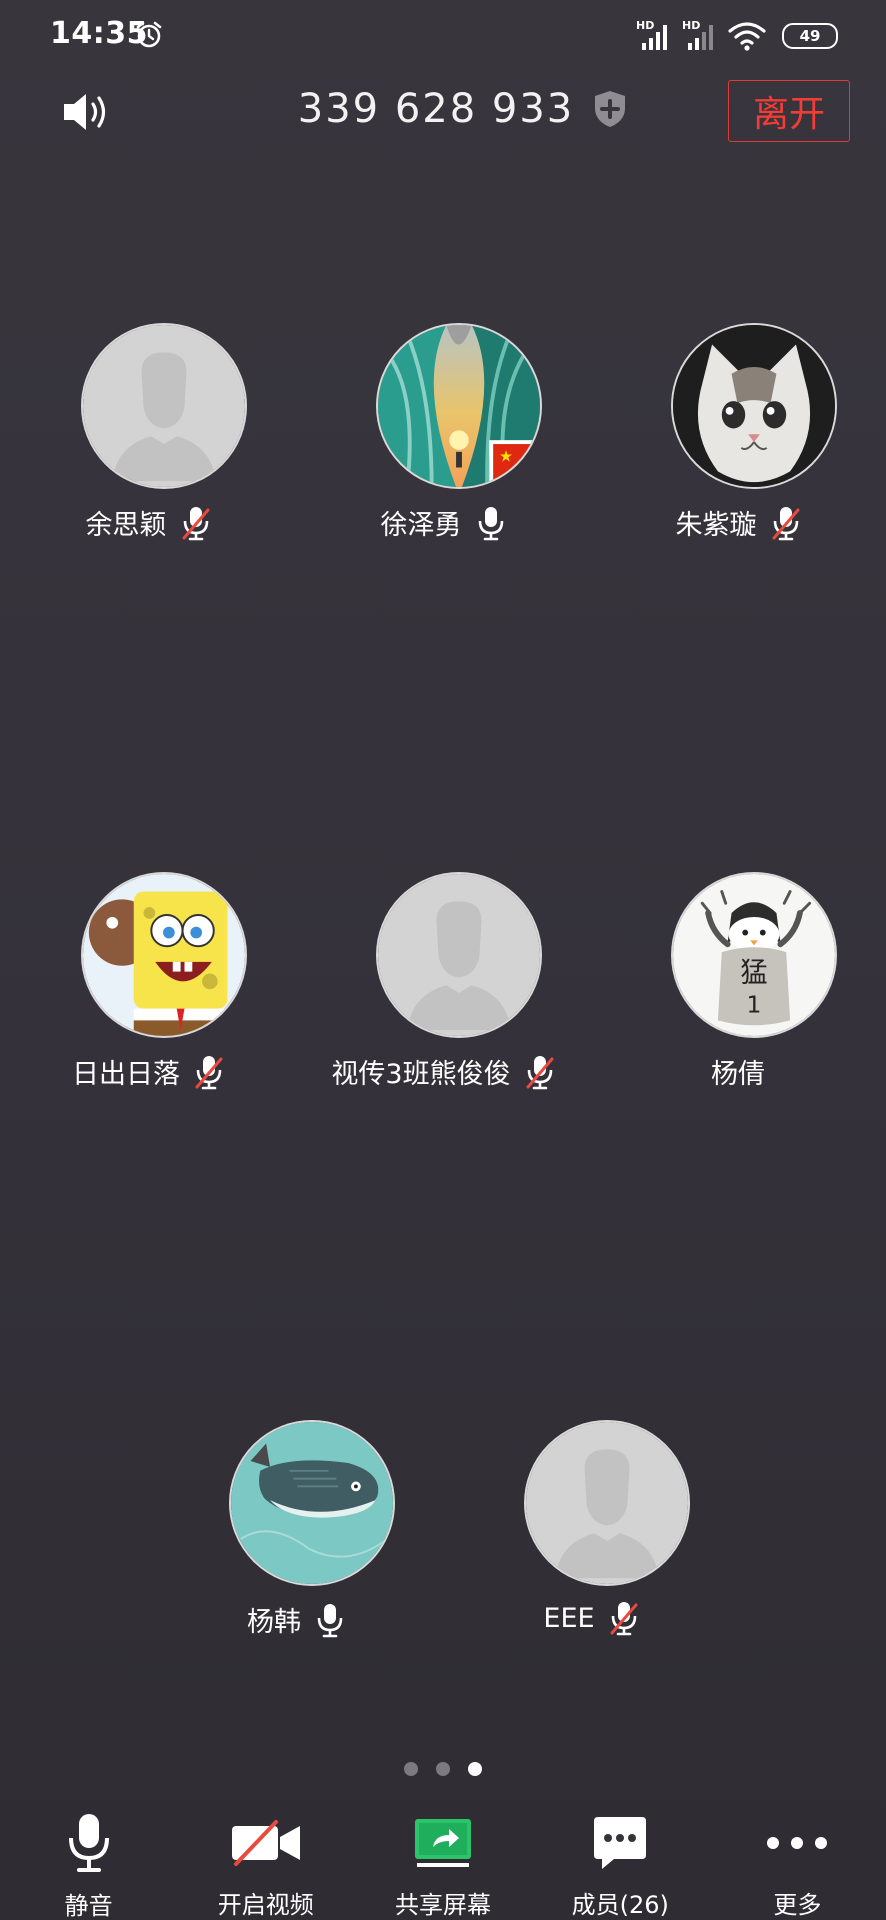 This screenshot has width=886, height=1920. Describe the element at coordinates (700, 35) in the screenshot. I see `cell-signal-2-icon: HD` at that location.